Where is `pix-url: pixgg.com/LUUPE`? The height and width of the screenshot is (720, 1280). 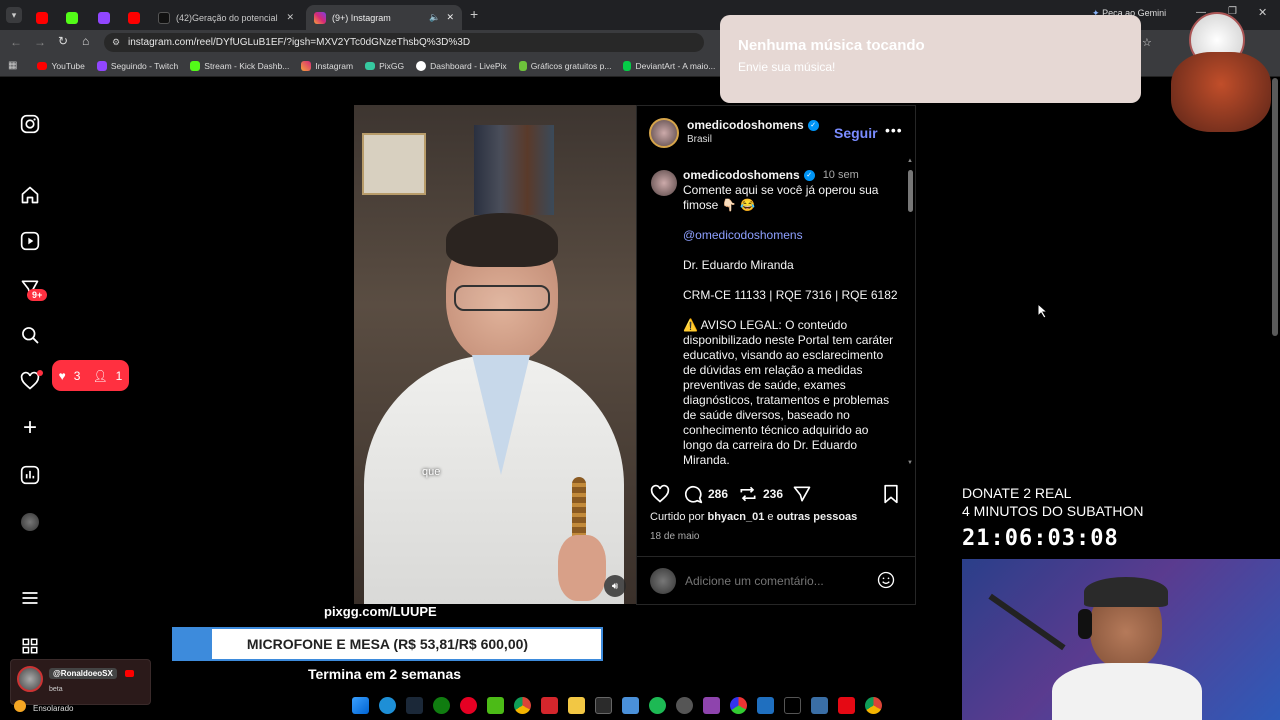 pix-url: pixgg.com/LUUPE is located at coordinates (380, 611).